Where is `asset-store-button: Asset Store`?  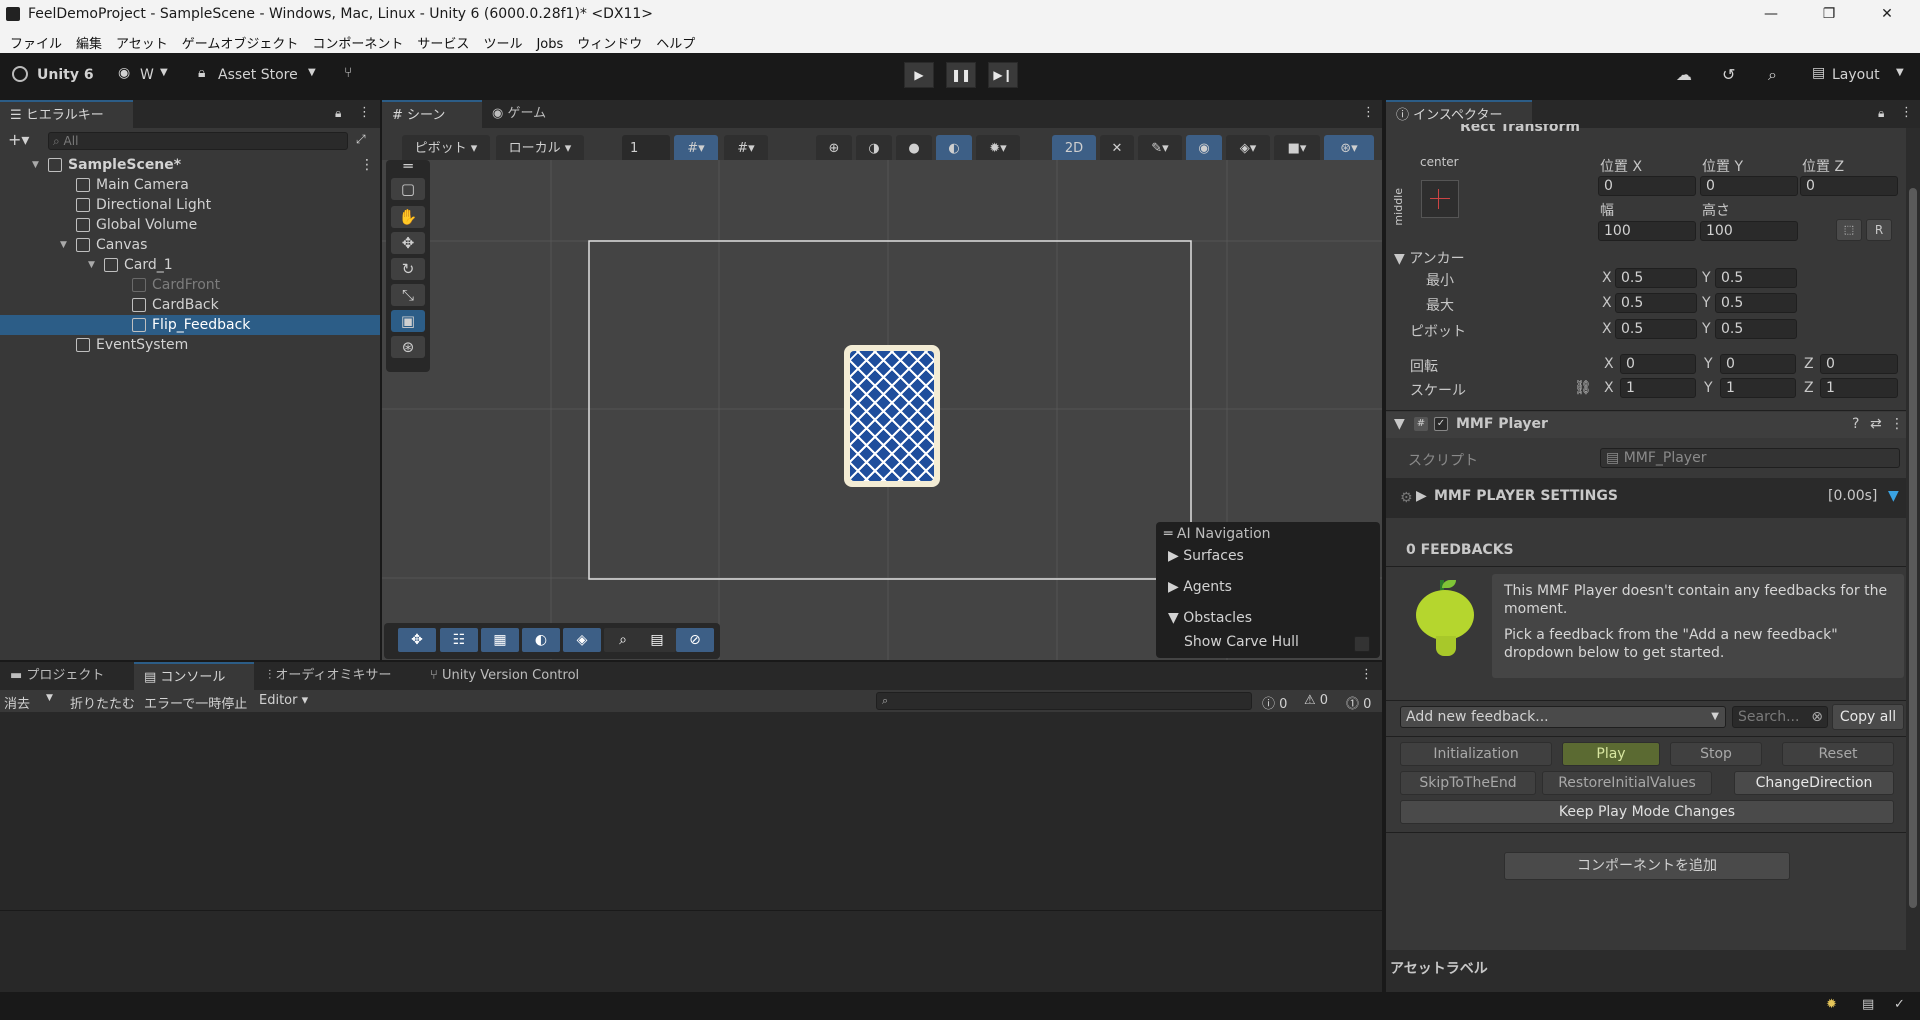
asset-store-button: Asset Store is located at coordinates (258, 75).